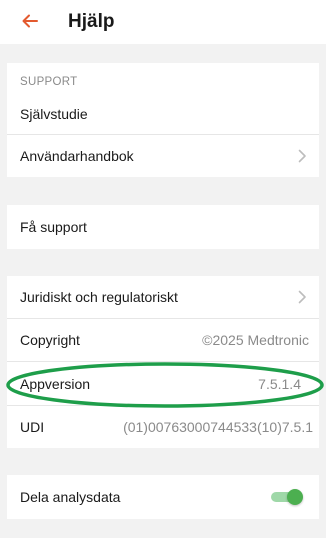 The height and width of the screenshot is (538, 326). What do you see at coordinates (53, 227) in the screenshot?
I see `get-support-label: Få support` at bounding box center [53, 227].